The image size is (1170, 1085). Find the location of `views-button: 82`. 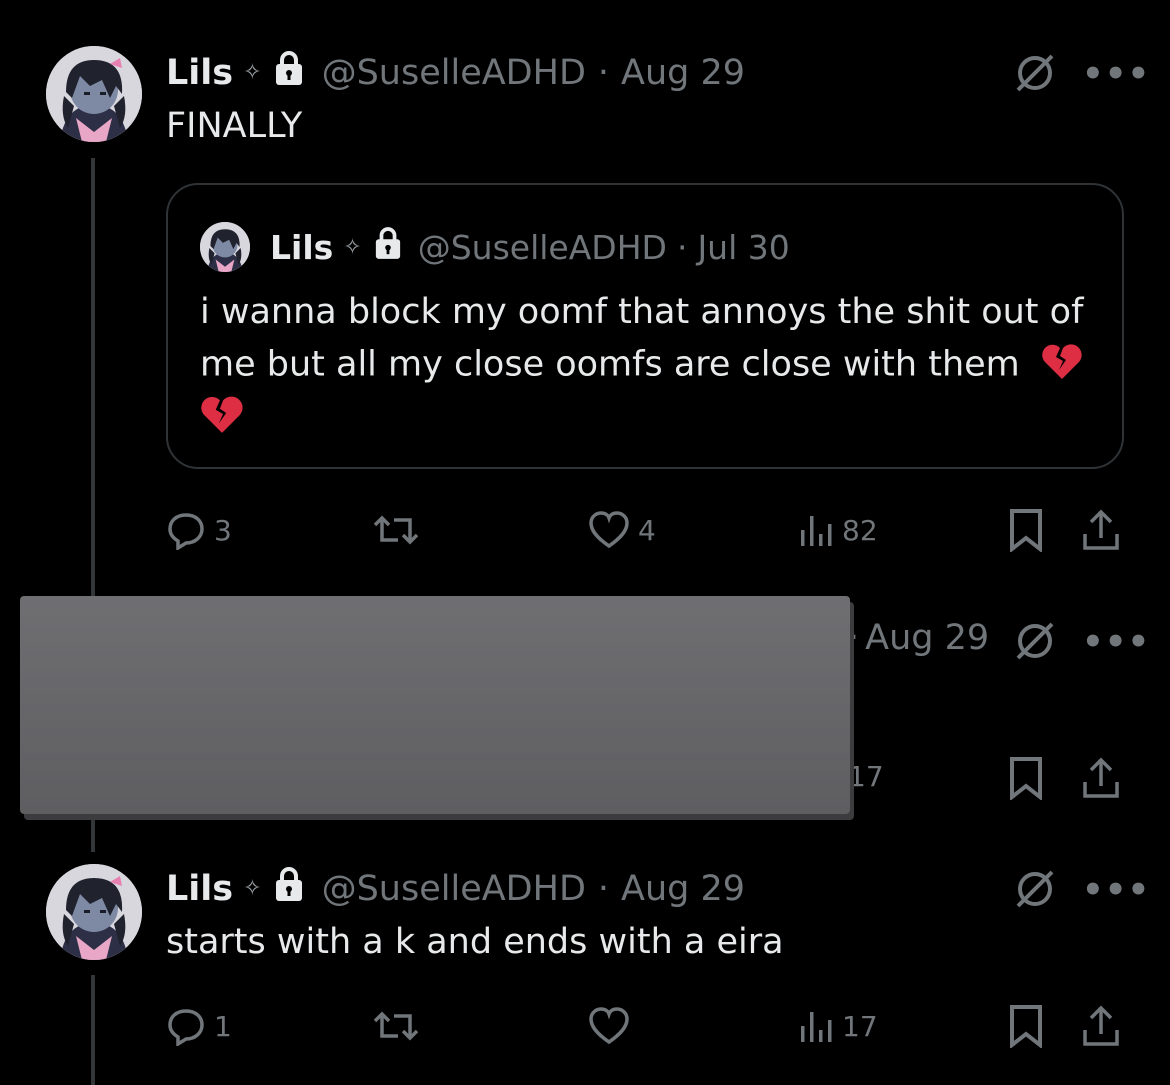

views-button: 82 is located at coordinates (838, 530).